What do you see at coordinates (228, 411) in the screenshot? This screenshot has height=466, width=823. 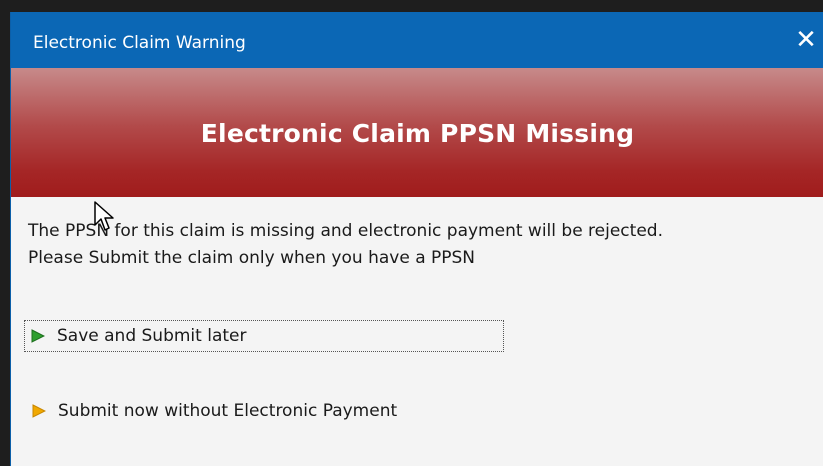 I see `submit-without-electronic-payment-label: Submit now without Electronic Payment` at bounding box center [228, 411].